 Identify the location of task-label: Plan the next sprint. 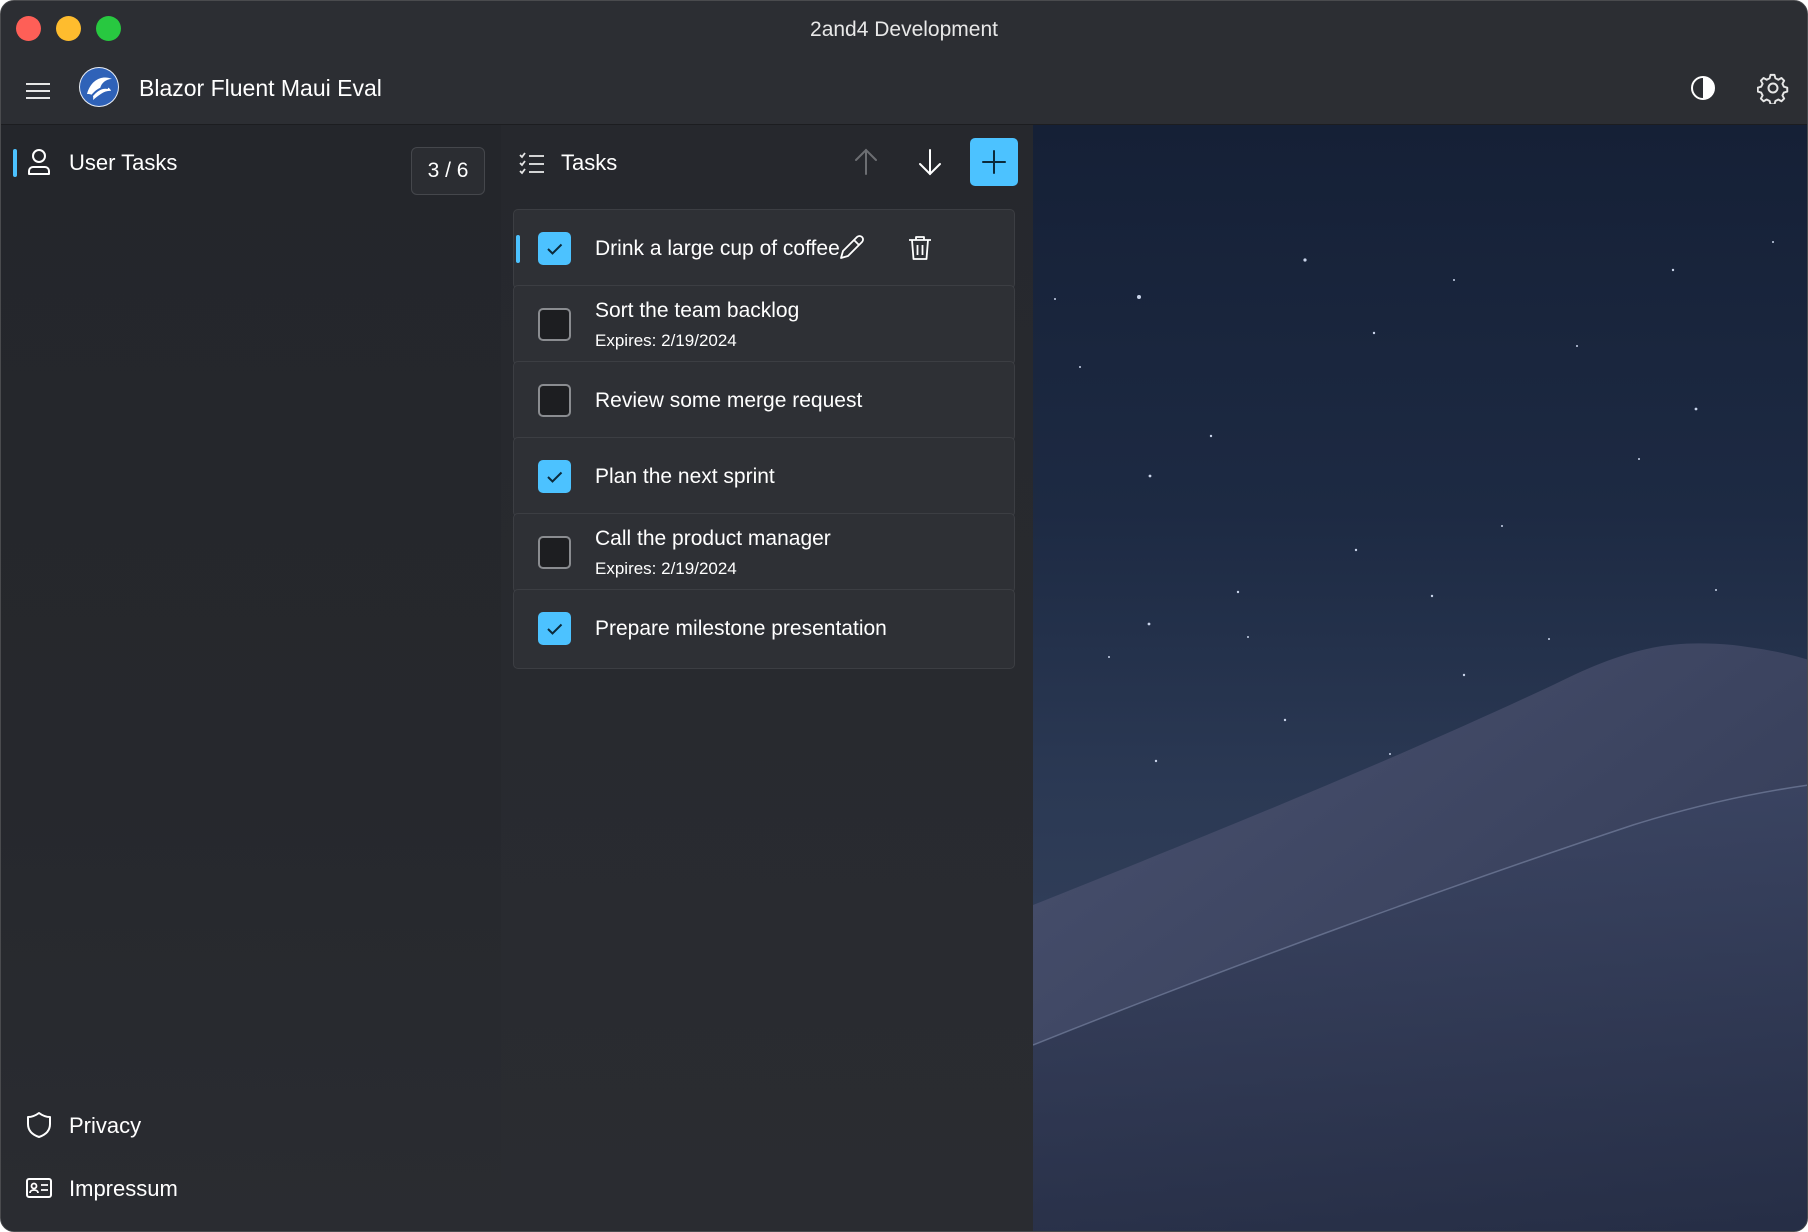
(685, 476).